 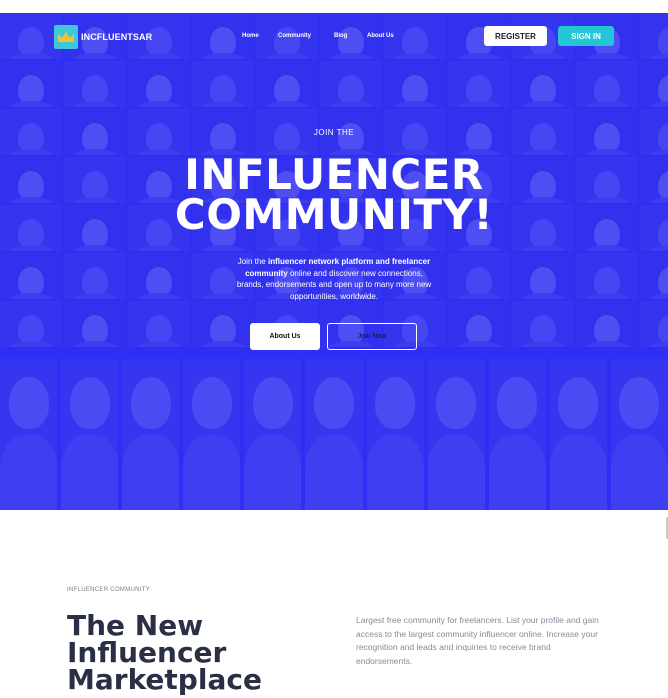 I want to click on section-title-line1: The New Influencer, so click(x=147, y=639).